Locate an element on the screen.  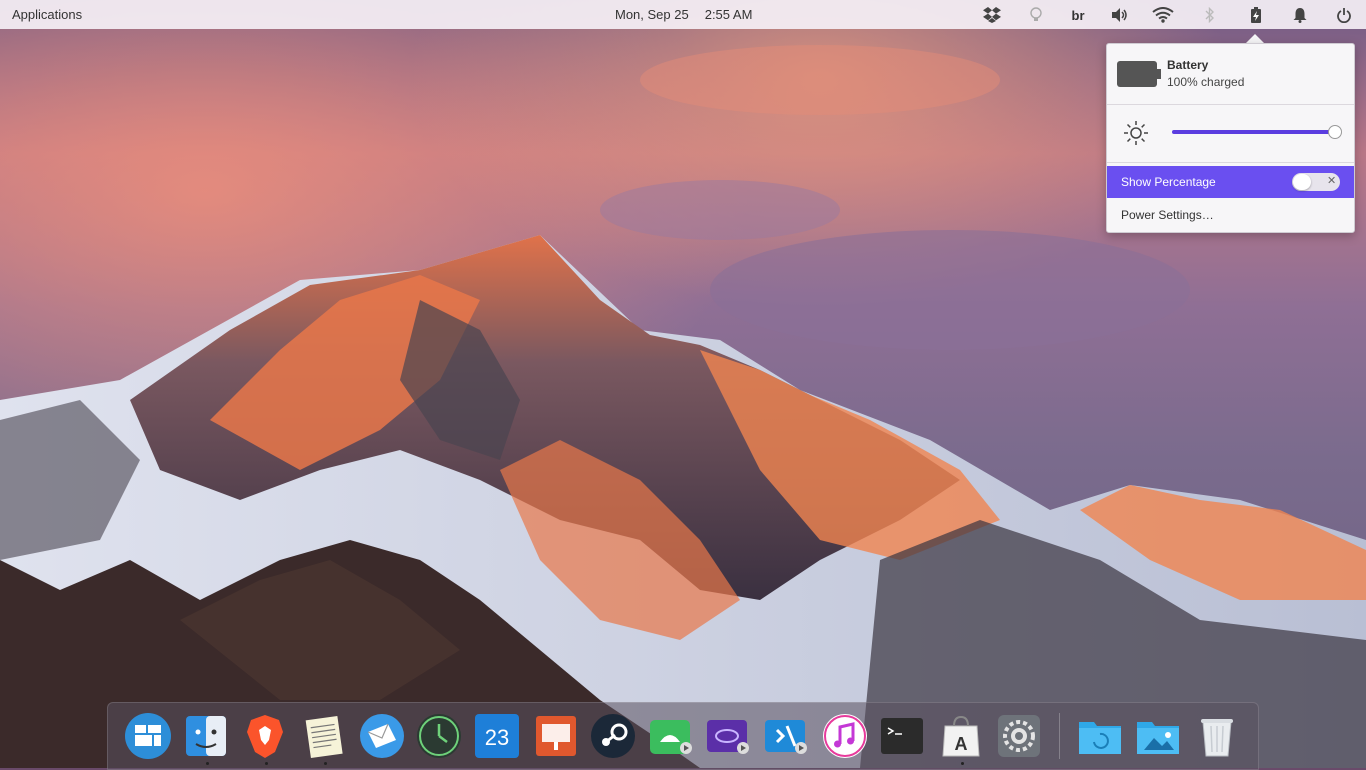
toggle-off-icon: ✕ is located at coordinates (1332, 181).